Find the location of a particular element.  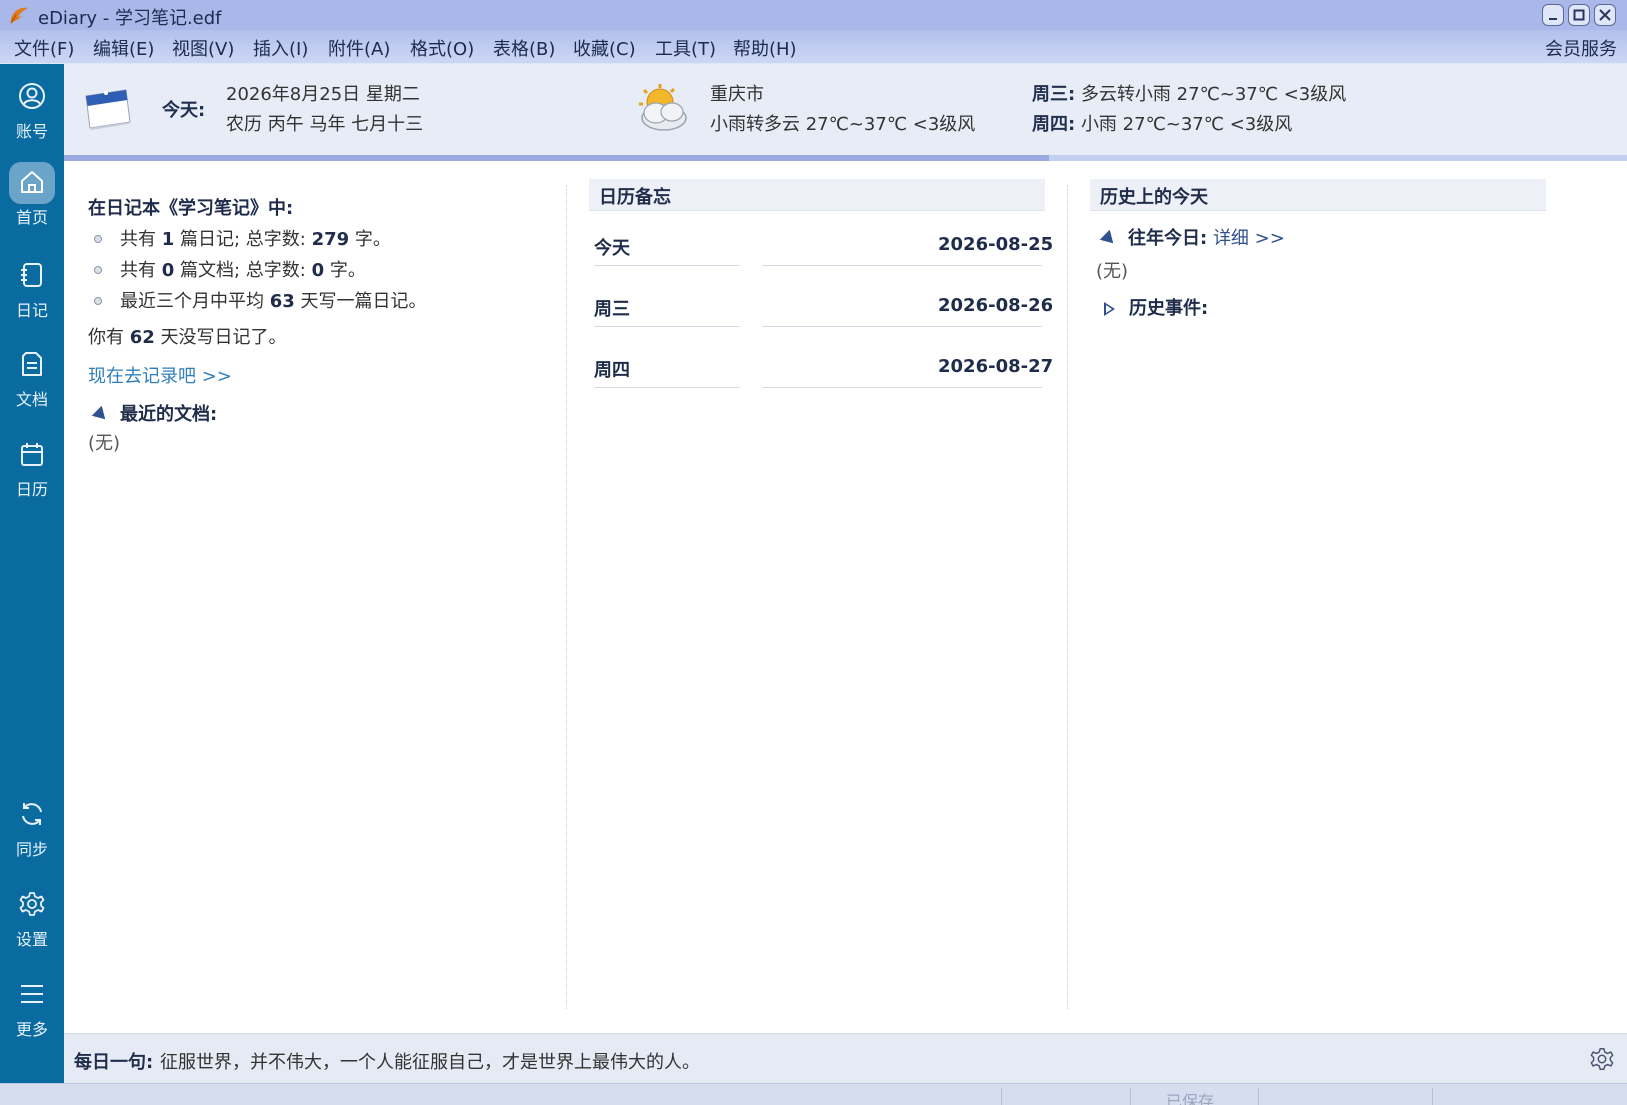

menu-format: 格式(O) is located at coordinates (442, 48).